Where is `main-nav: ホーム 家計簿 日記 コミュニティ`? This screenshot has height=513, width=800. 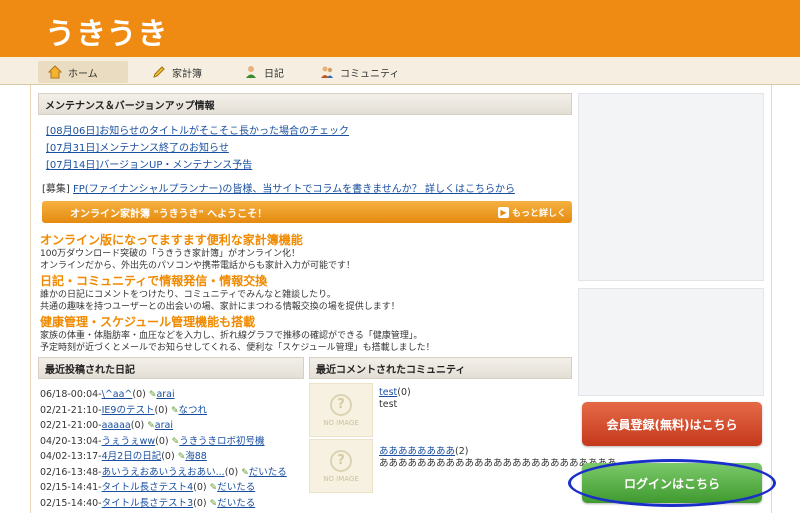 main-nav: ホーム 家計簿 日記 コミュニティ is located at coordinates (400, 71).